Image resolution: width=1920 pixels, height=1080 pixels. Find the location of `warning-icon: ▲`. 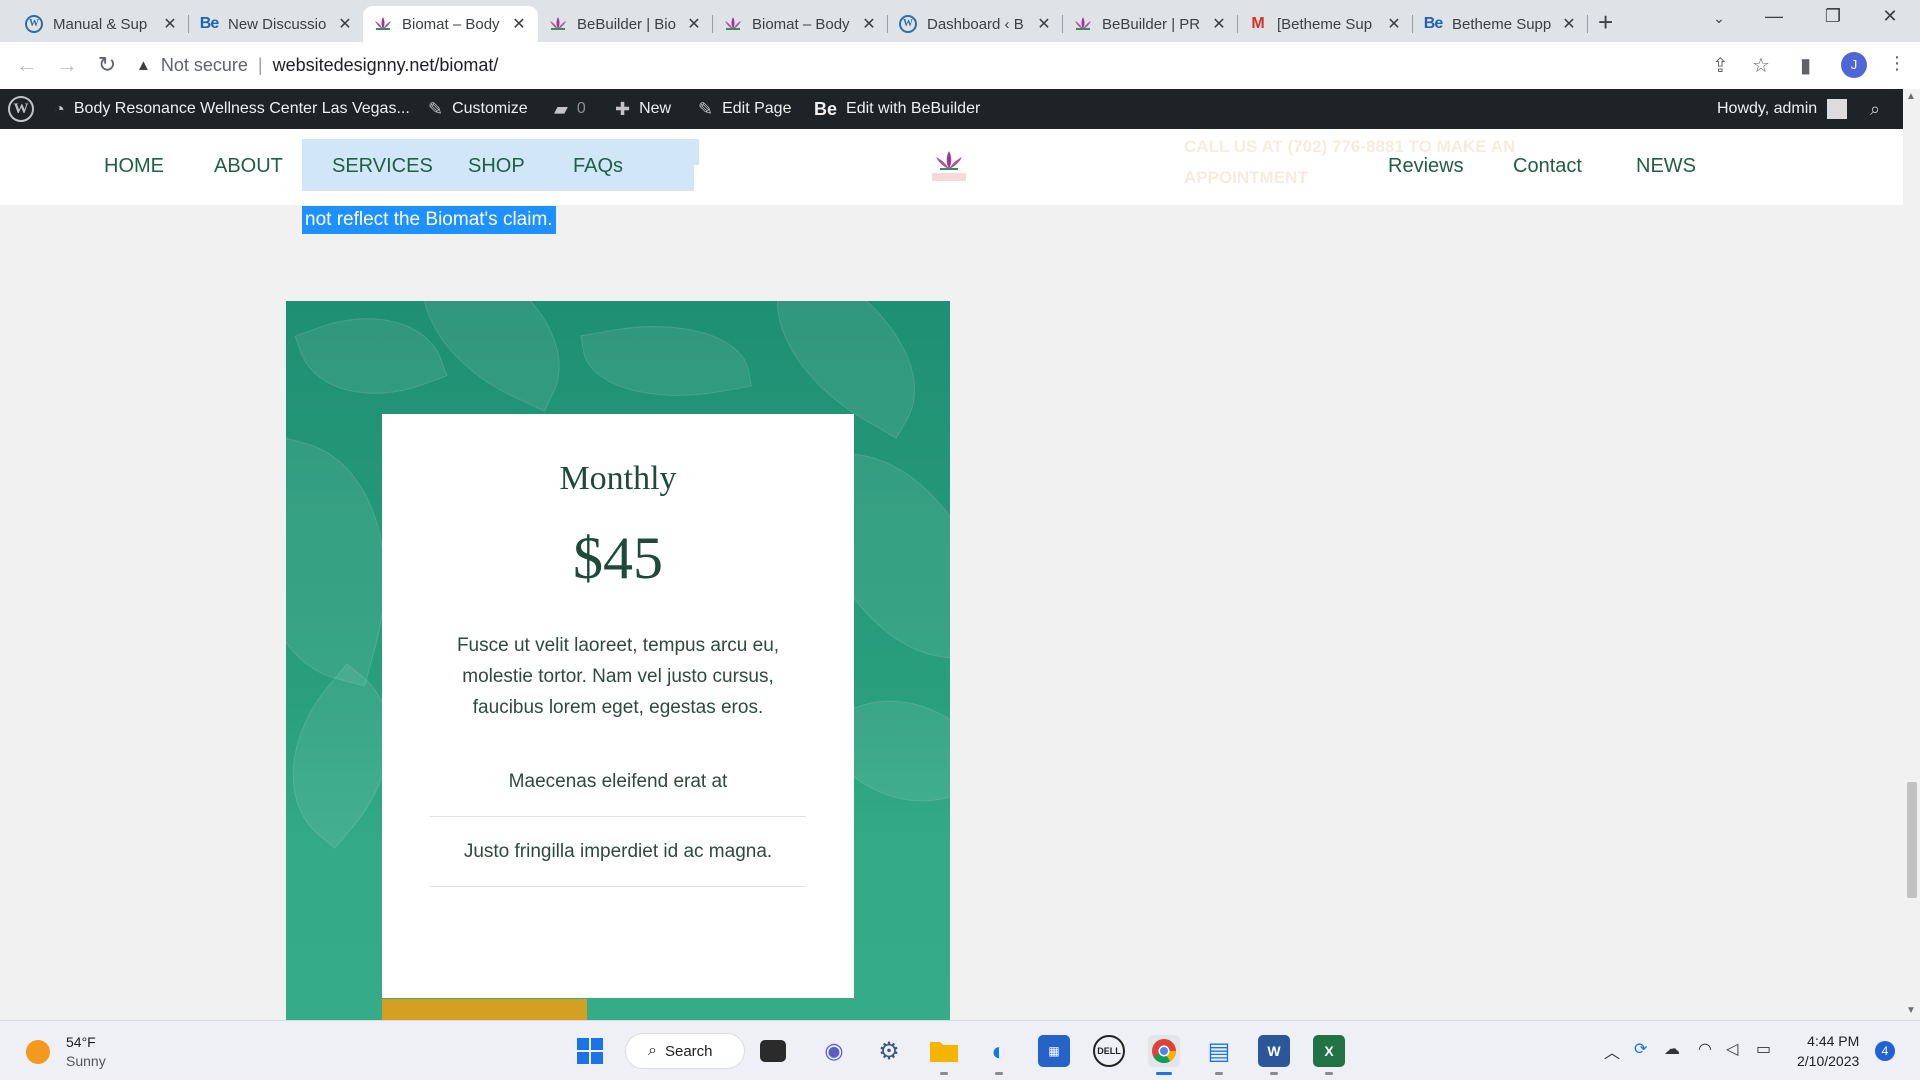

warning-icon: ▲ is located at coordinates (143, 65).